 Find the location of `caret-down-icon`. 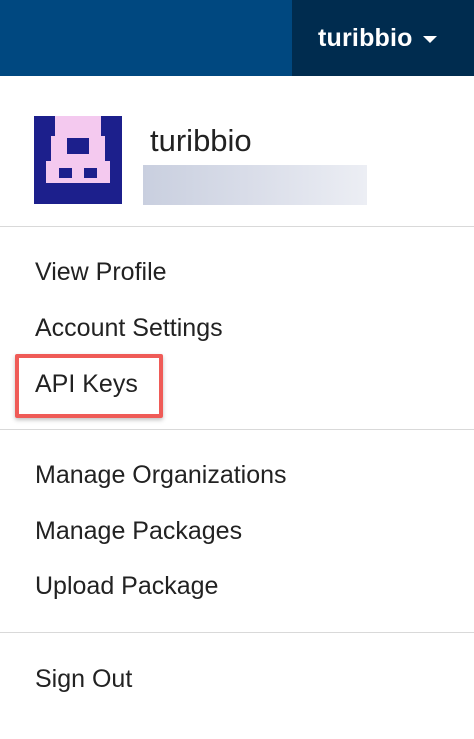

caret-down-icon is located at coordinates (429, 39).